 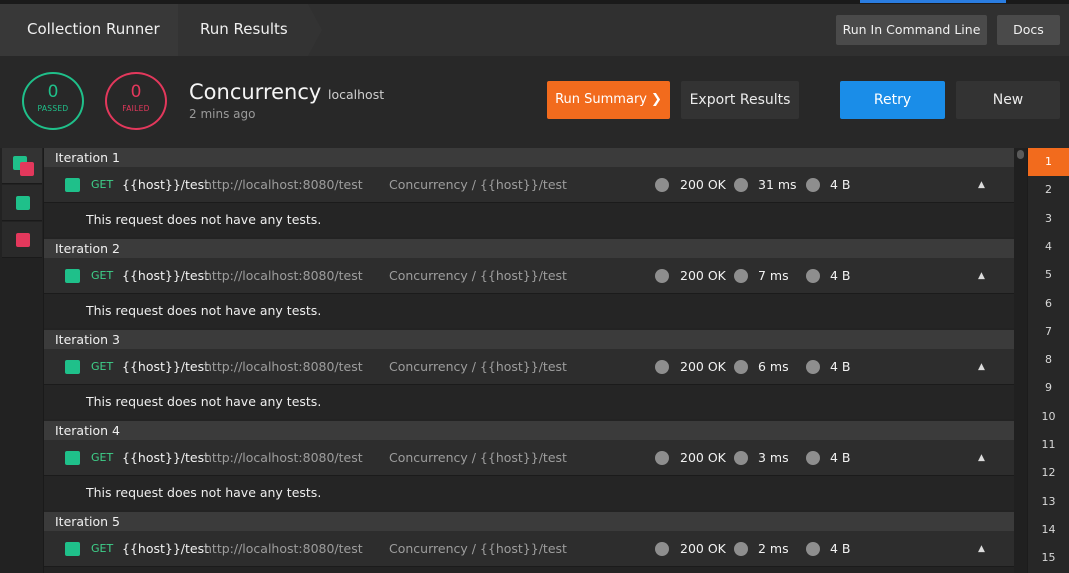 I want to click on iteration-number-15: 15, so click(x=1048, y=558).